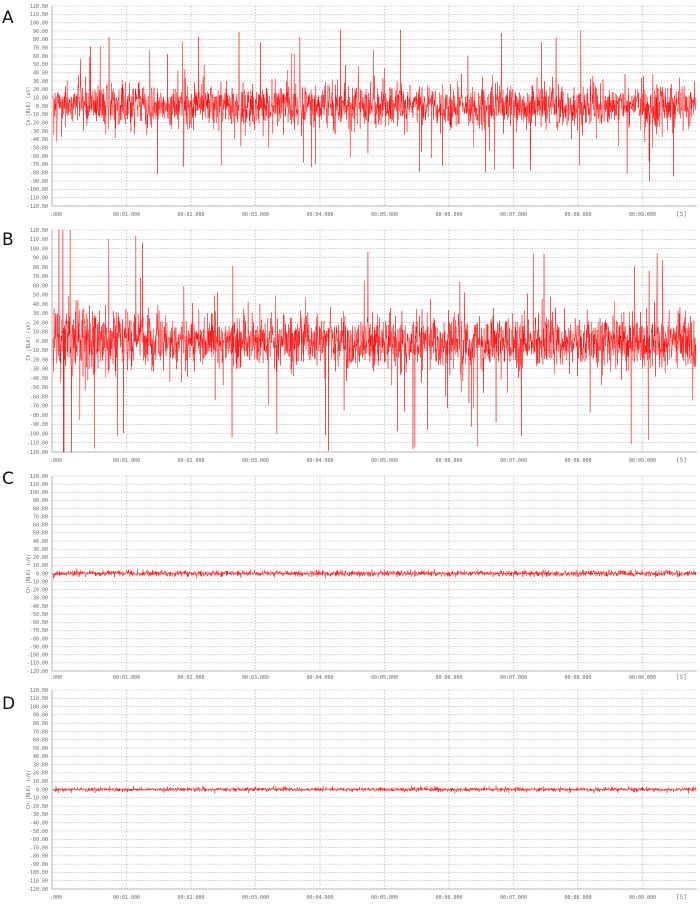 Image resolution: width=700 pixels, height=906 pixels. What do you see at coordinates (190, 898) in the screenshot?
I see `x-tick-label: 00:02.000` at bounding box center [190, 898].